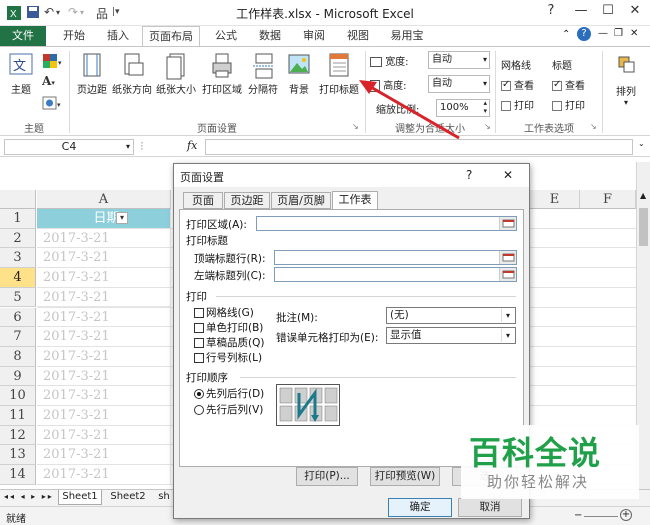  I want to click on help-icon: ?, so click(551, 13).